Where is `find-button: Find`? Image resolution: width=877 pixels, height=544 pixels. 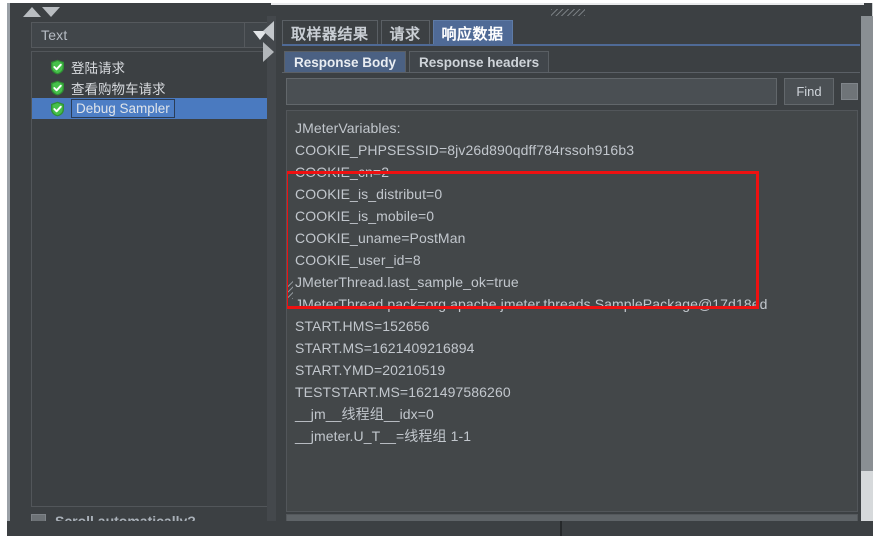 find-button: Find is located at coordinates (809, 91).